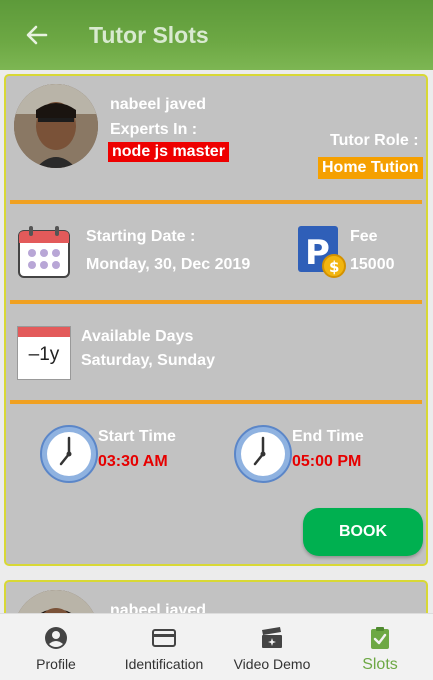  What do you see at coordinates (56, 664) in the screenshot?
I see `nav-label: Profile` at bounding box center [56, 664].